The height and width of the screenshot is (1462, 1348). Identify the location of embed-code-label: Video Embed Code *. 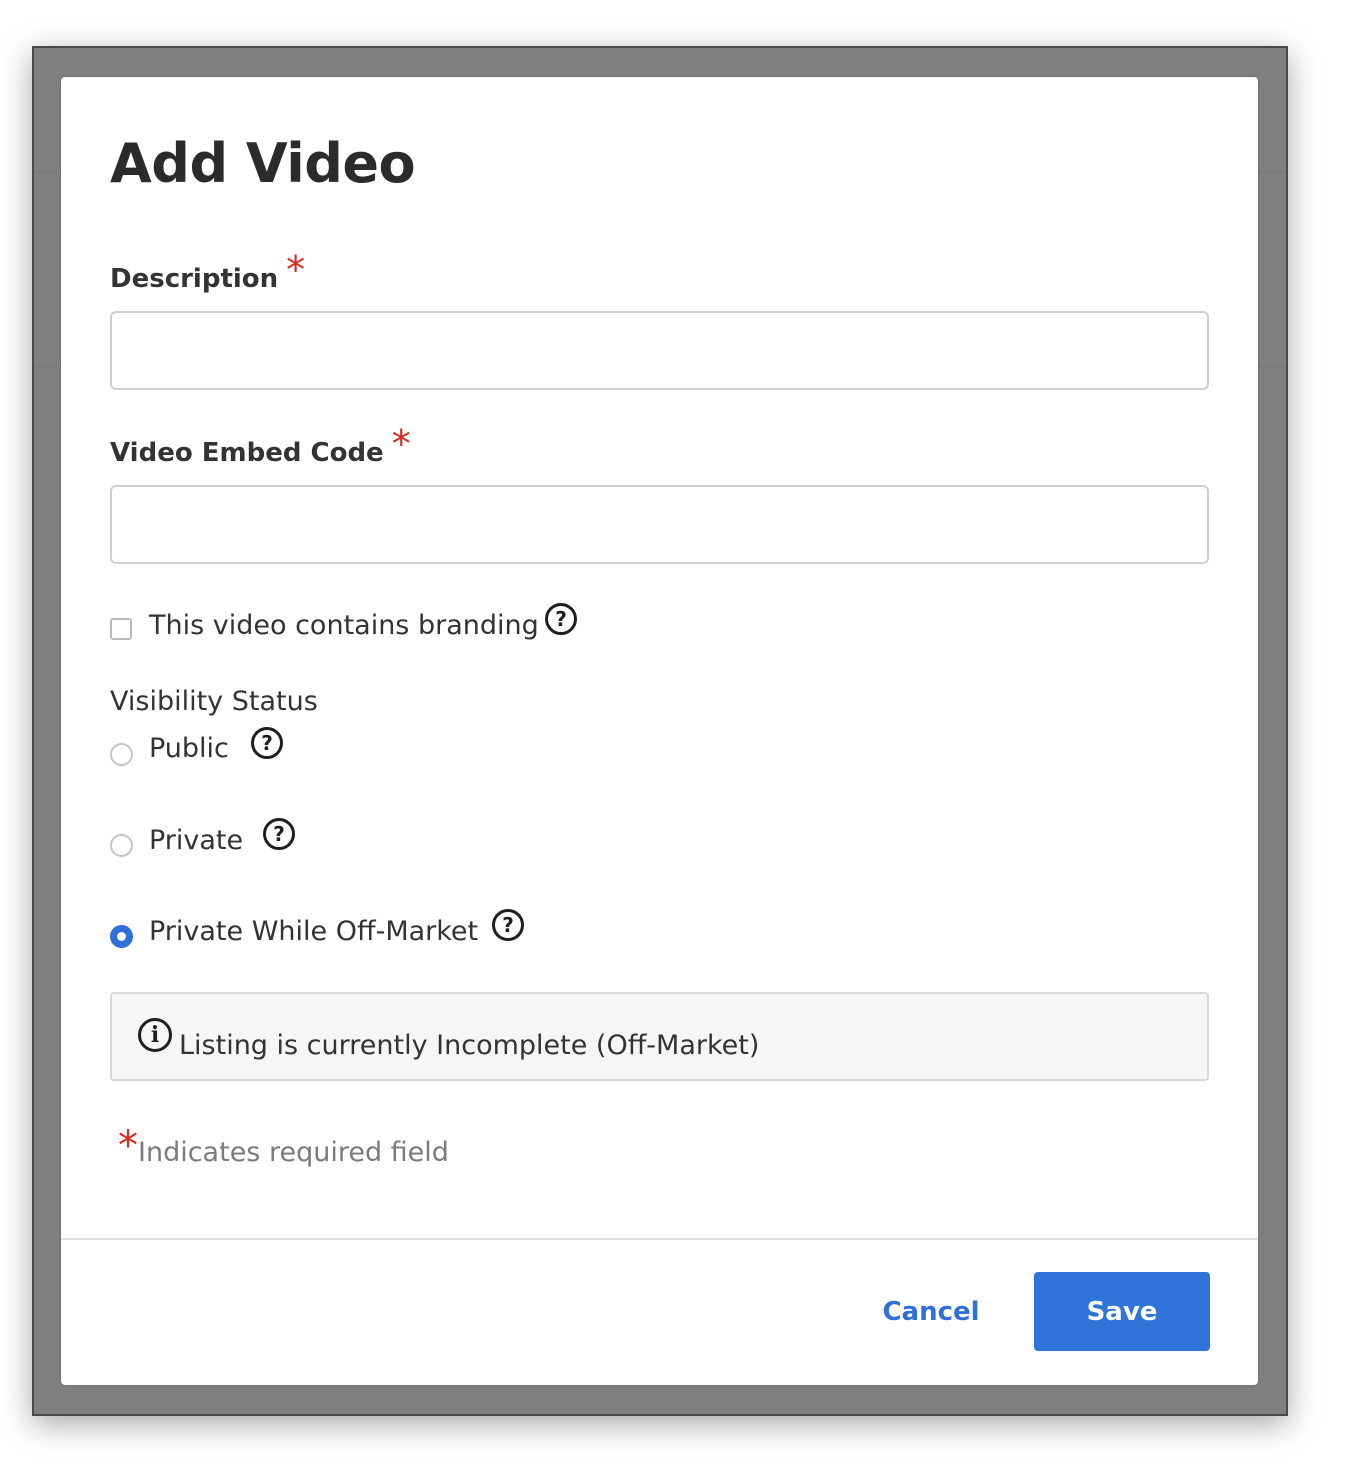
(260, 447).